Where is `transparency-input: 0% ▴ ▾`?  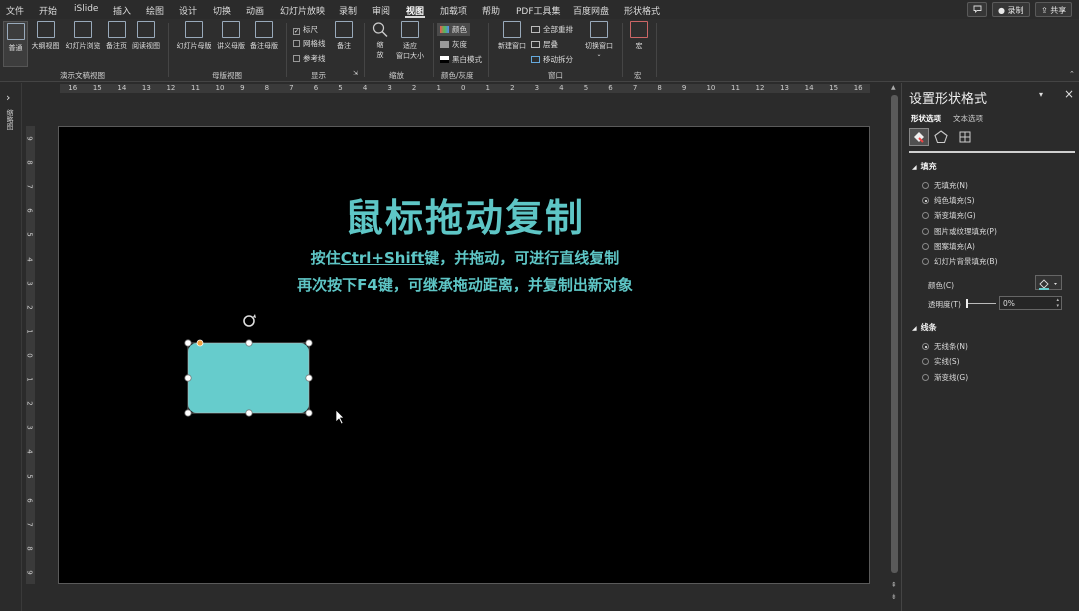
transparency-input: 0% ▴ ▾ is located at coordinates (1030, 303).